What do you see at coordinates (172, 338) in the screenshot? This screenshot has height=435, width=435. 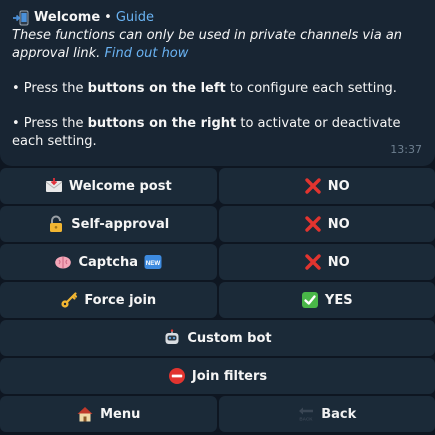 I see `robot-icon` at bounding box center [172, 338].